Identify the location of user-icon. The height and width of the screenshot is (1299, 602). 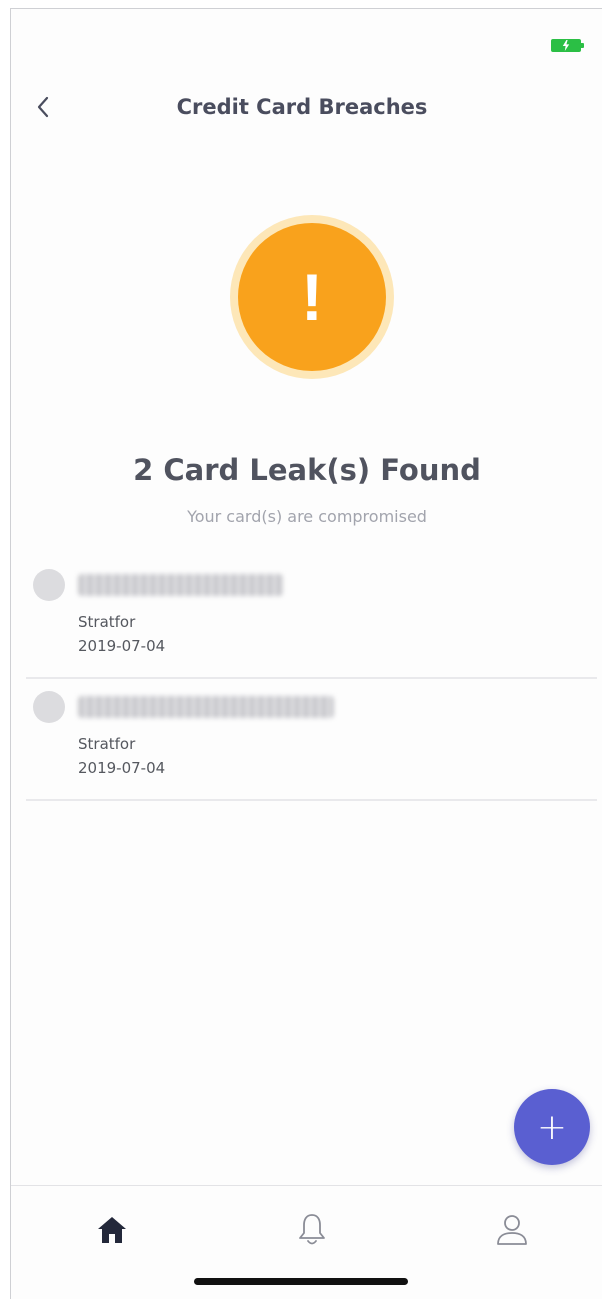
(512, 1230).